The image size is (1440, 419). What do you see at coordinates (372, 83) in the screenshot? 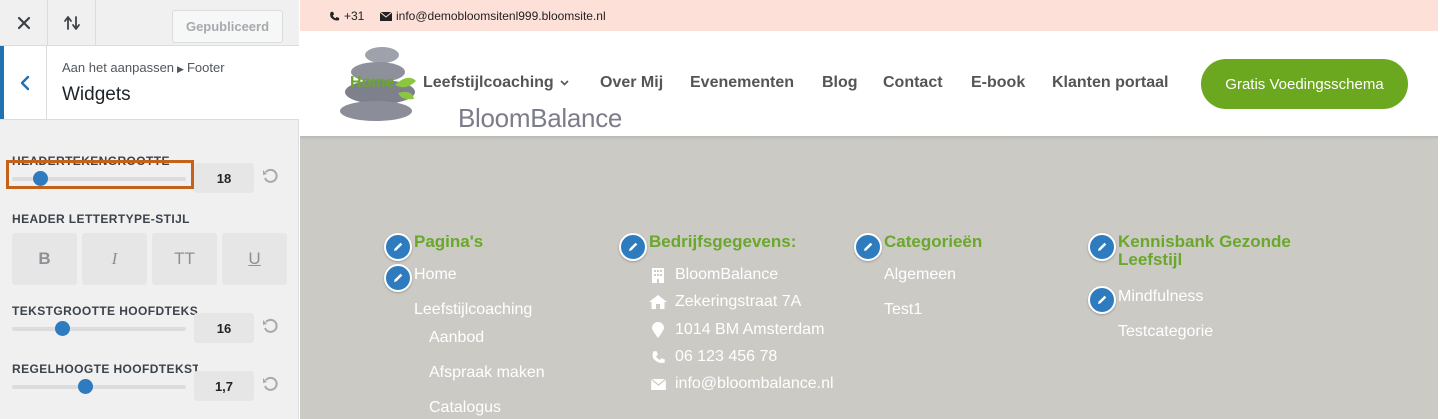
I see `nav-home: Home` at bounding box center [372, 83].